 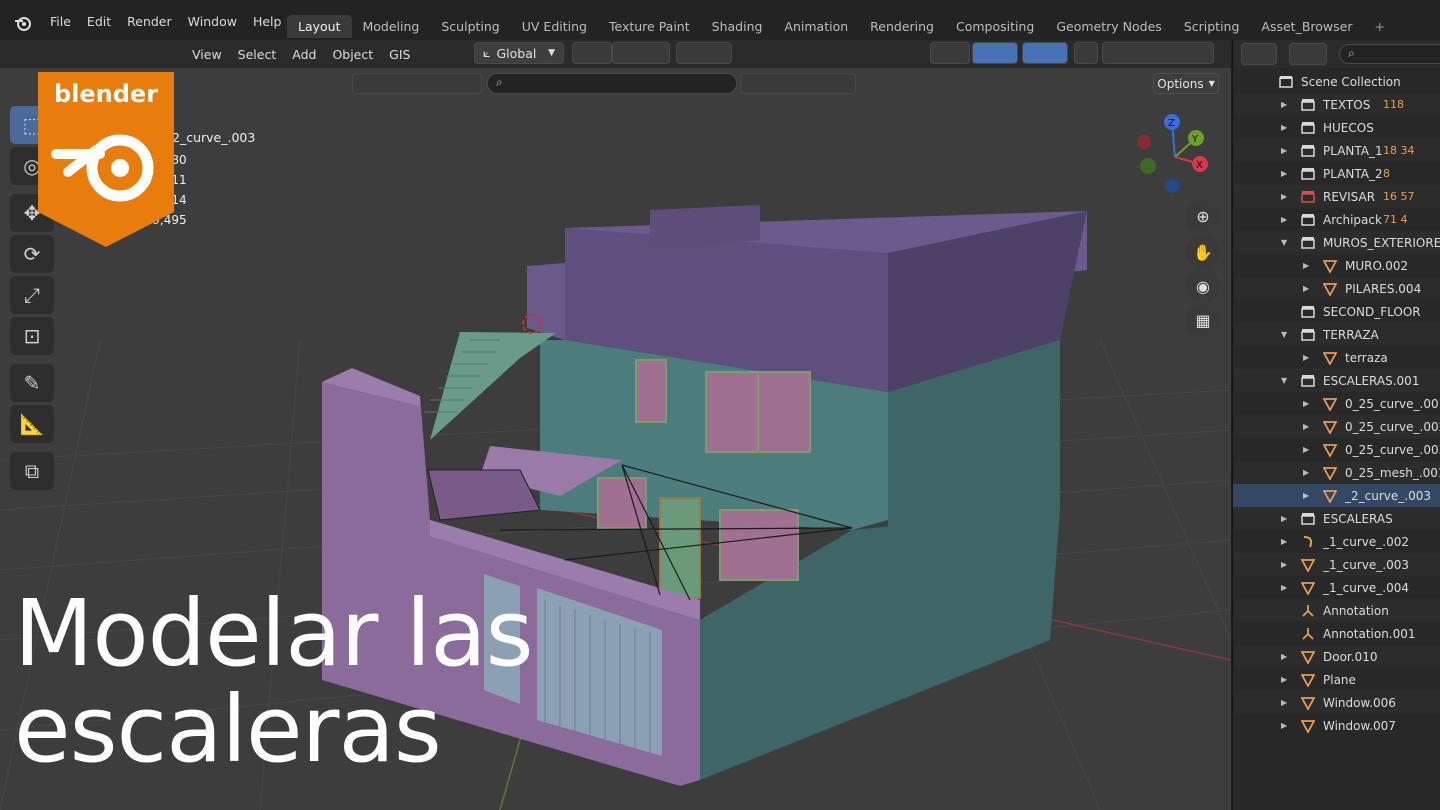 What do you see at coordinates (1186, 83) in the screenshot?
I see `options-dropdown: Options ▼` at bounding box center [1186, 83].